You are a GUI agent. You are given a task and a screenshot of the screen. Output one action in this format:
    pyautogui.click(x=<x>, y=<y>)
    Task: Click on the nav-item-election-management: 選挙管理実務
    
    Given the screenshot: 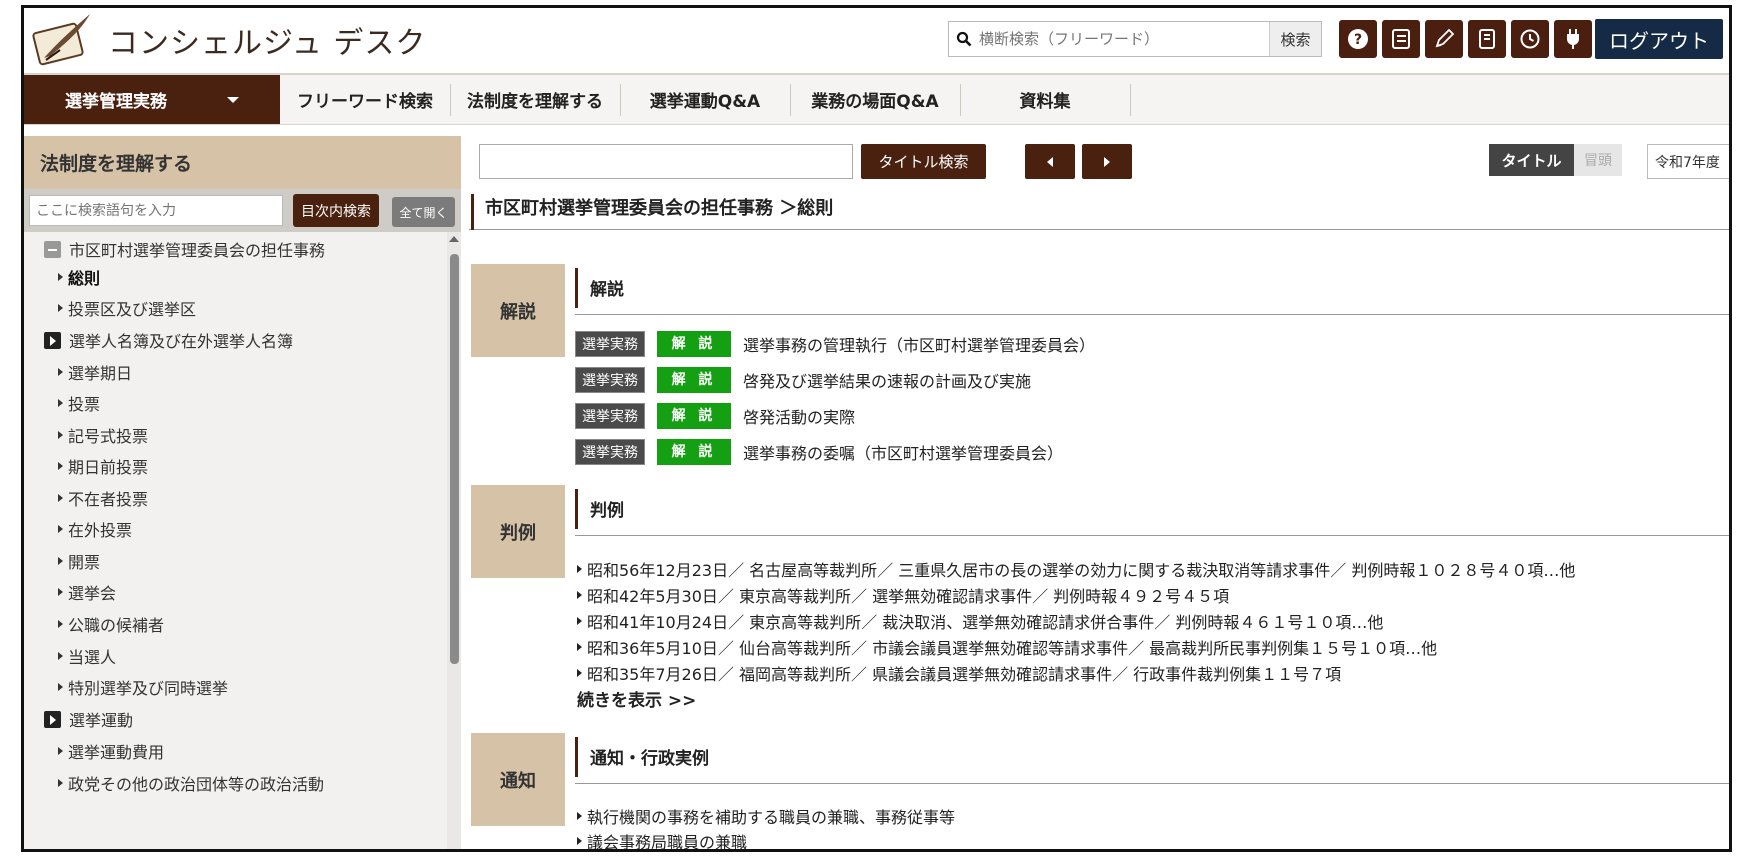 What is the action you would take?
    pyautogui.click(x=152, y=99)
    